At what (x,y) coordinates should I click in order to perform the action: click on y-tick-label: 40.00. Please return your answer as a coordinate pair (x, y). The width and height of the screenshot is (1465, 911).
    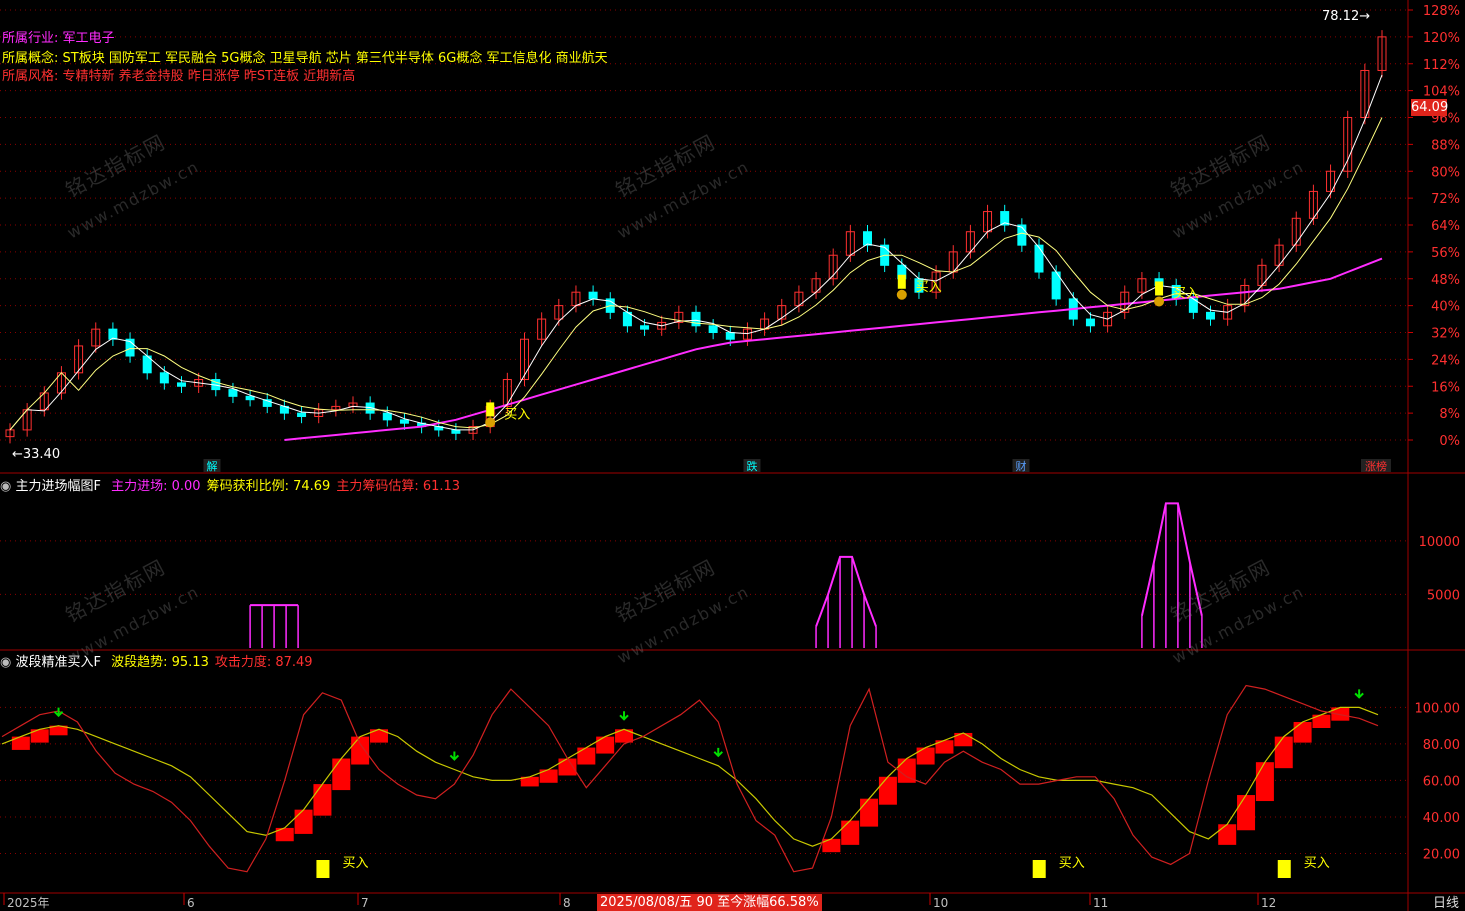
    Looking at the image, I should click on (1441, 818).